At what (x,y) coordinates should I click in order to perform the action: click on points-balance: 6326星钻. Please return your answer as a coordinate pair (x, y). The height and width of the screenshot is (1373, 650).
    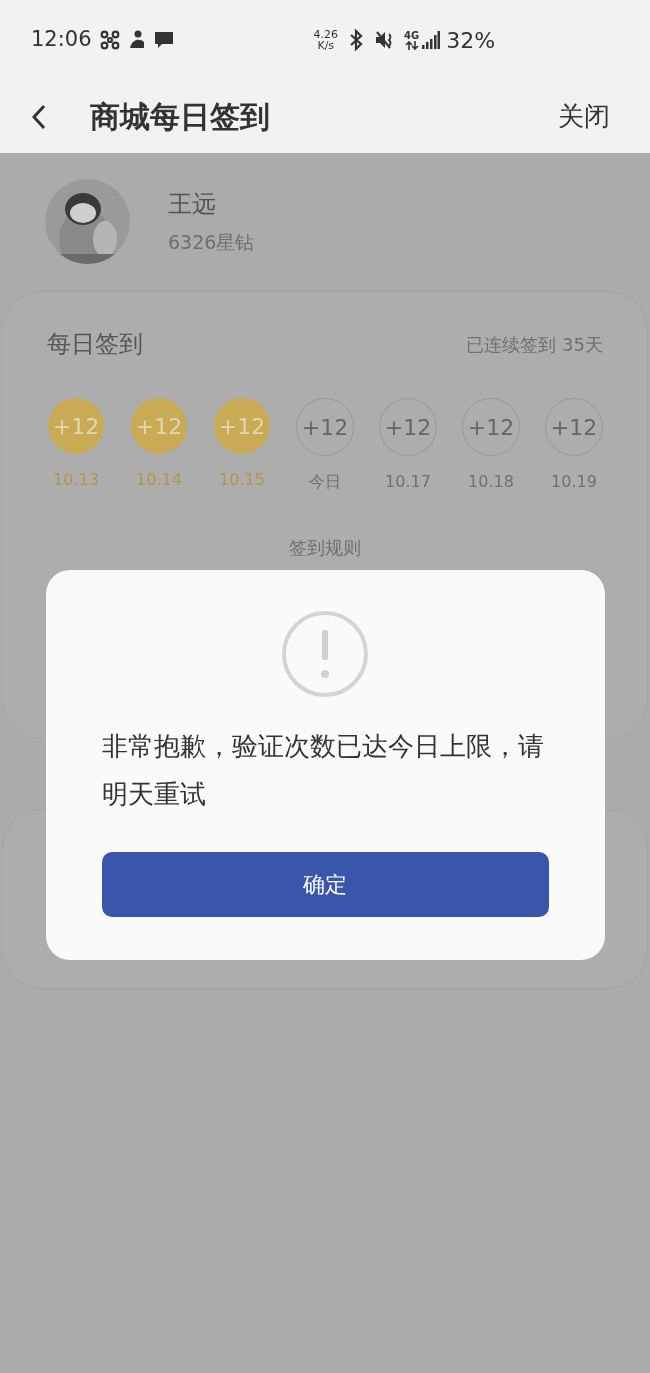
    Looking at the image, I should click on (211, 243).